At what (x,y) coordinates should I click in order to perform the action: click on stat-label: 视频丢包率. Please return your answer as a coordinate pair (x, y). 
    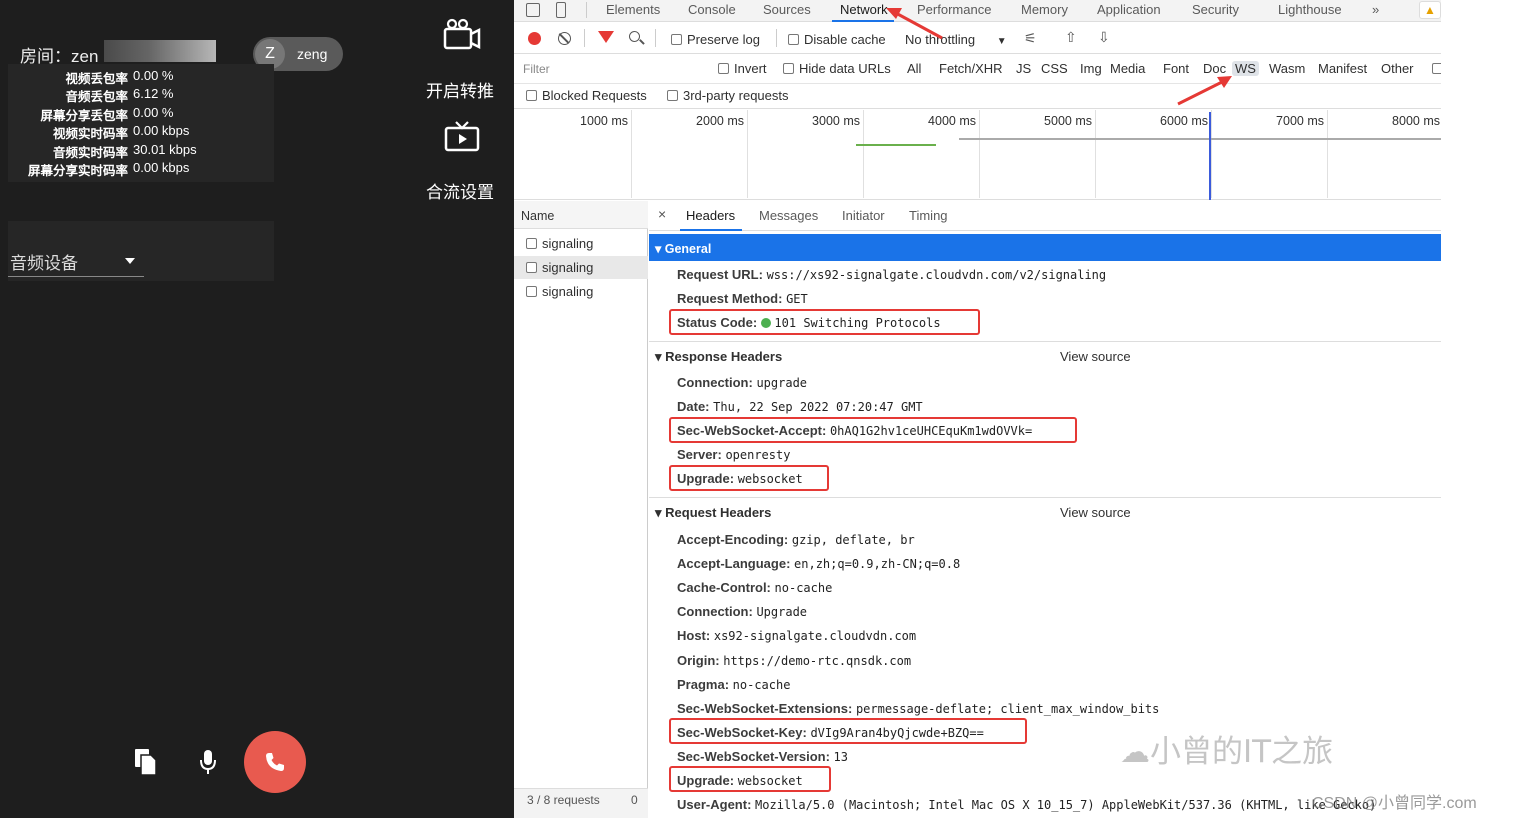
    Looking at the image, I should click on (96, 79).